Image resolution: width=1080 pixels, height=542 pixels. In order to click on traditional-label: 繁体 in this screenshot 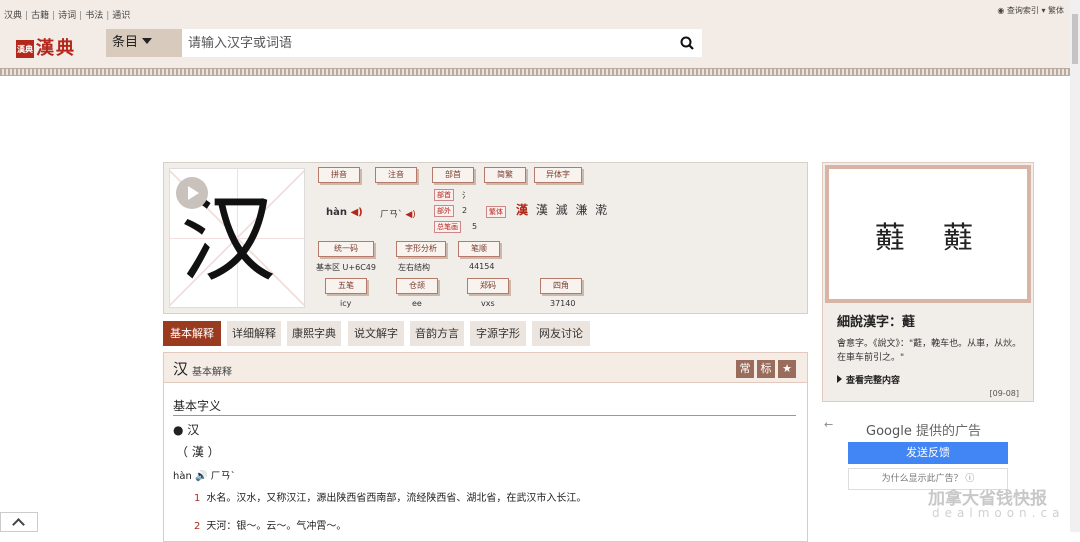, I will do `click(496, 212)`.